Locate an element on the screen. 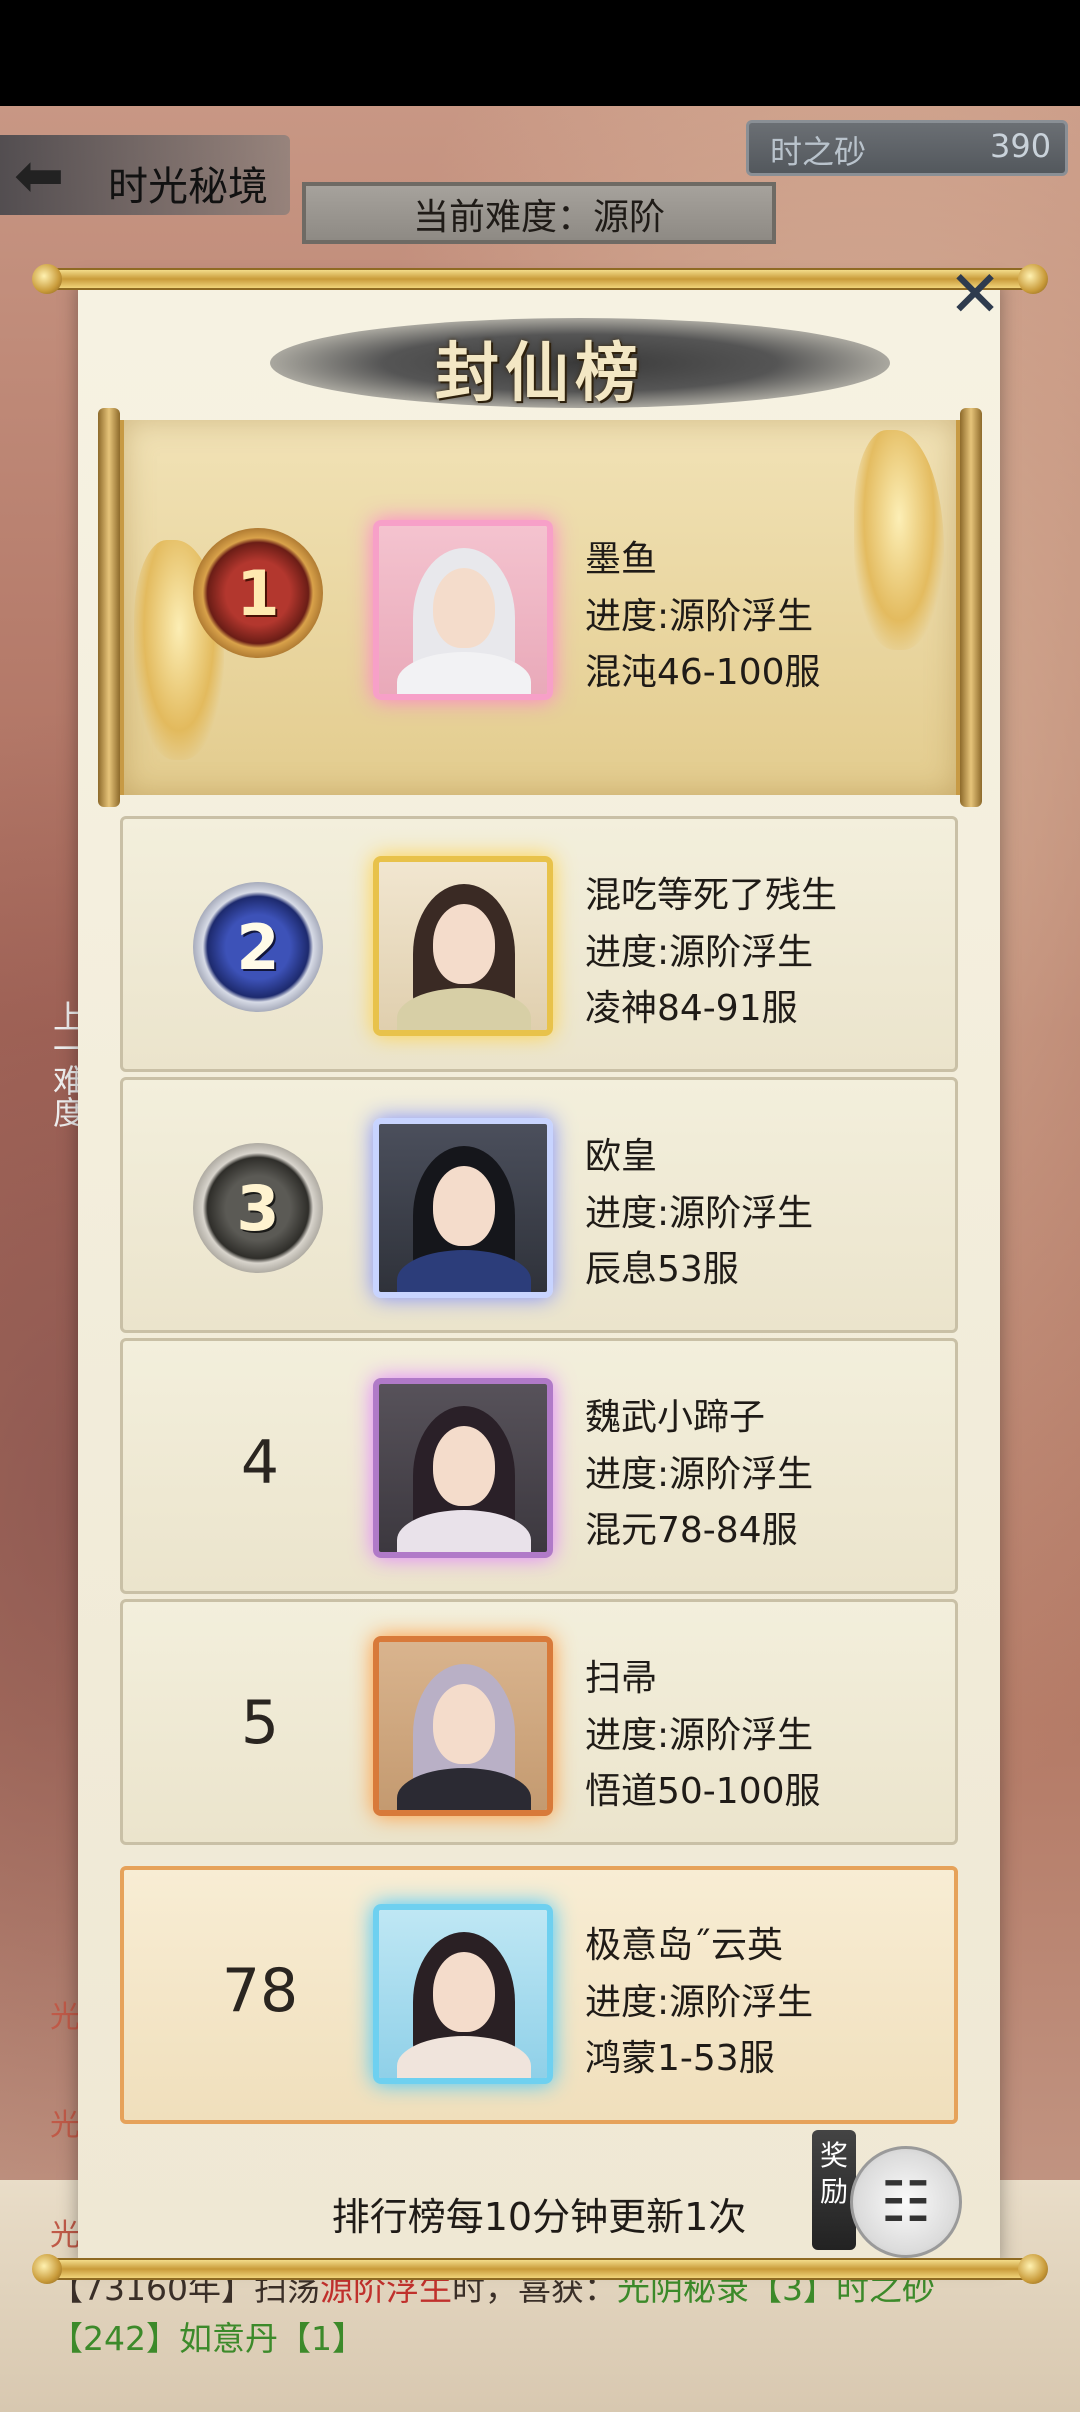 The height and width of the screenshot is (2412, 1080). player-name: 墨鱼 is located at coordinates (621, 559).